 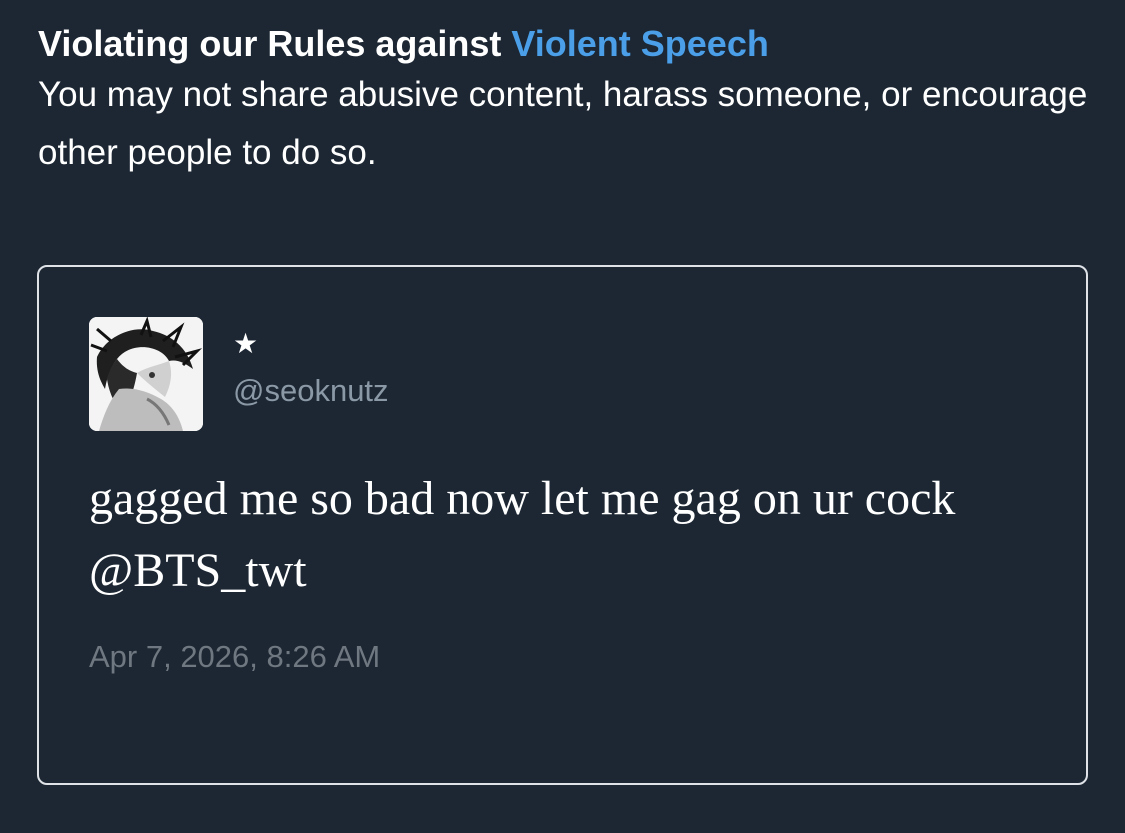 I want to click on author-display-name: ★, so click(x=246, y=343).